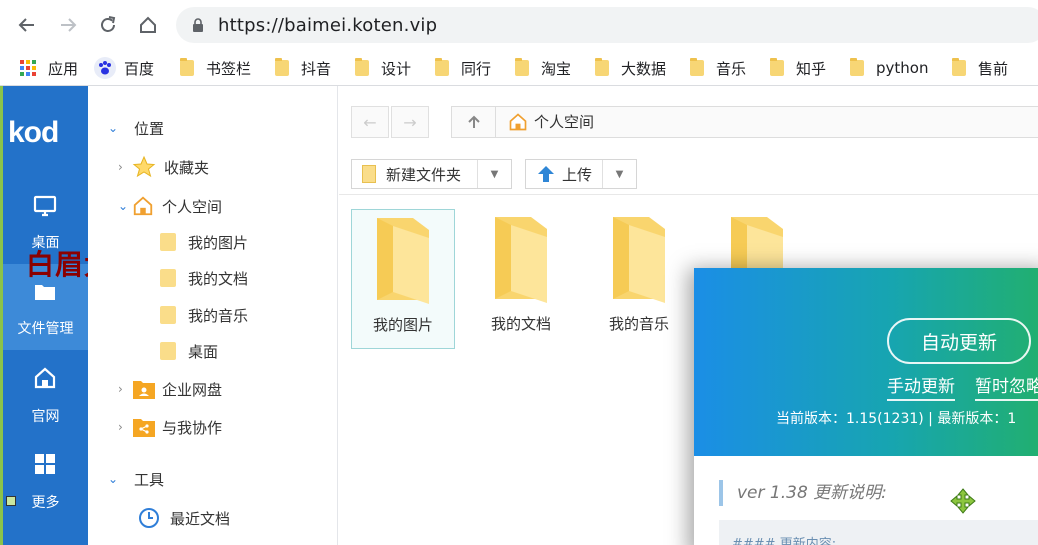  I want to click on tree-item-favorites: › 收藏夹, so click(163, 167).